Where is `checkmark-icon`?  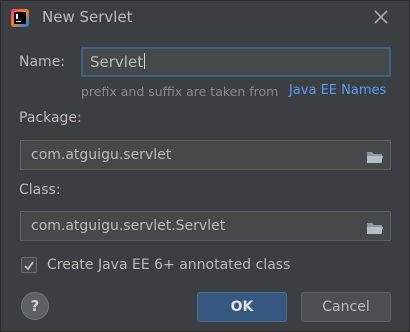
checkmark-icon is located at coordinates (29, 266).